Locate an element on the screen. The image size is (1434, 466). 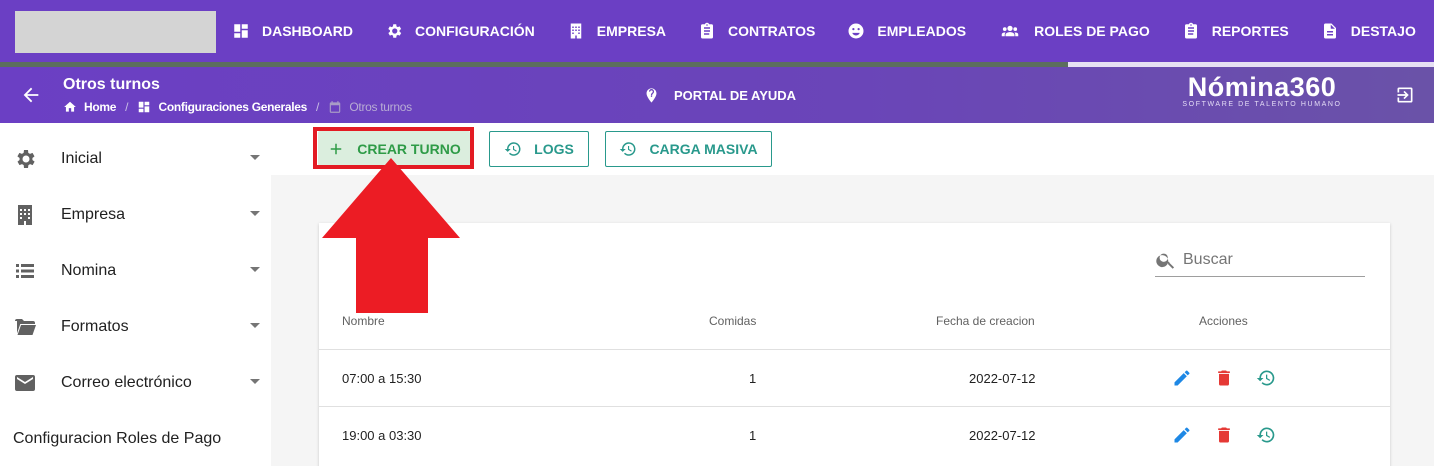
cell-nombre: 19:00 a 03:30 is located at coordinates (382, 435).